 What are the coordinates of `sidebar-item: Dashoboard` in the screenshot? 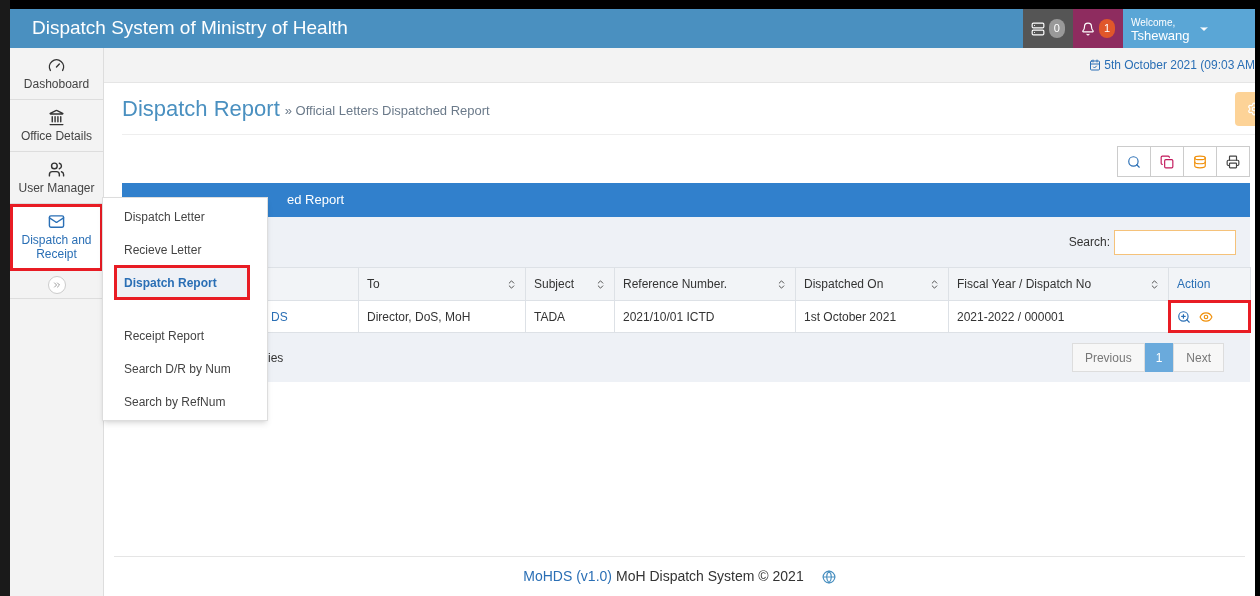 It's located at (56, 74).